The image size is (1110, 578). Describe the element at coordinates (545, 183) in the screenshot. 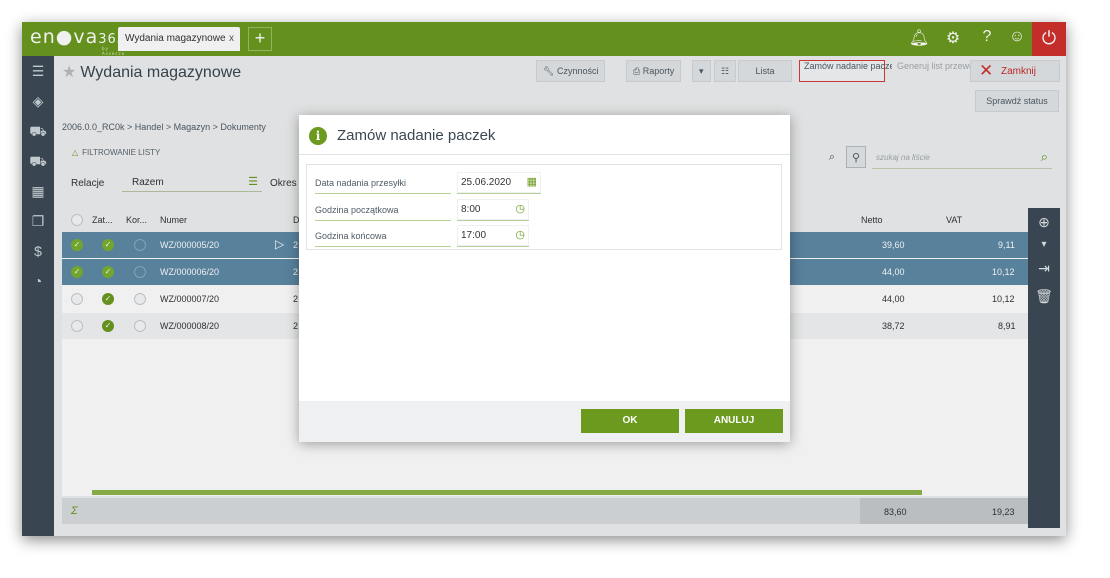

I see `form-row-data-nadania: Data nadania przesyłki 25.06.2020 ▦` at that location.